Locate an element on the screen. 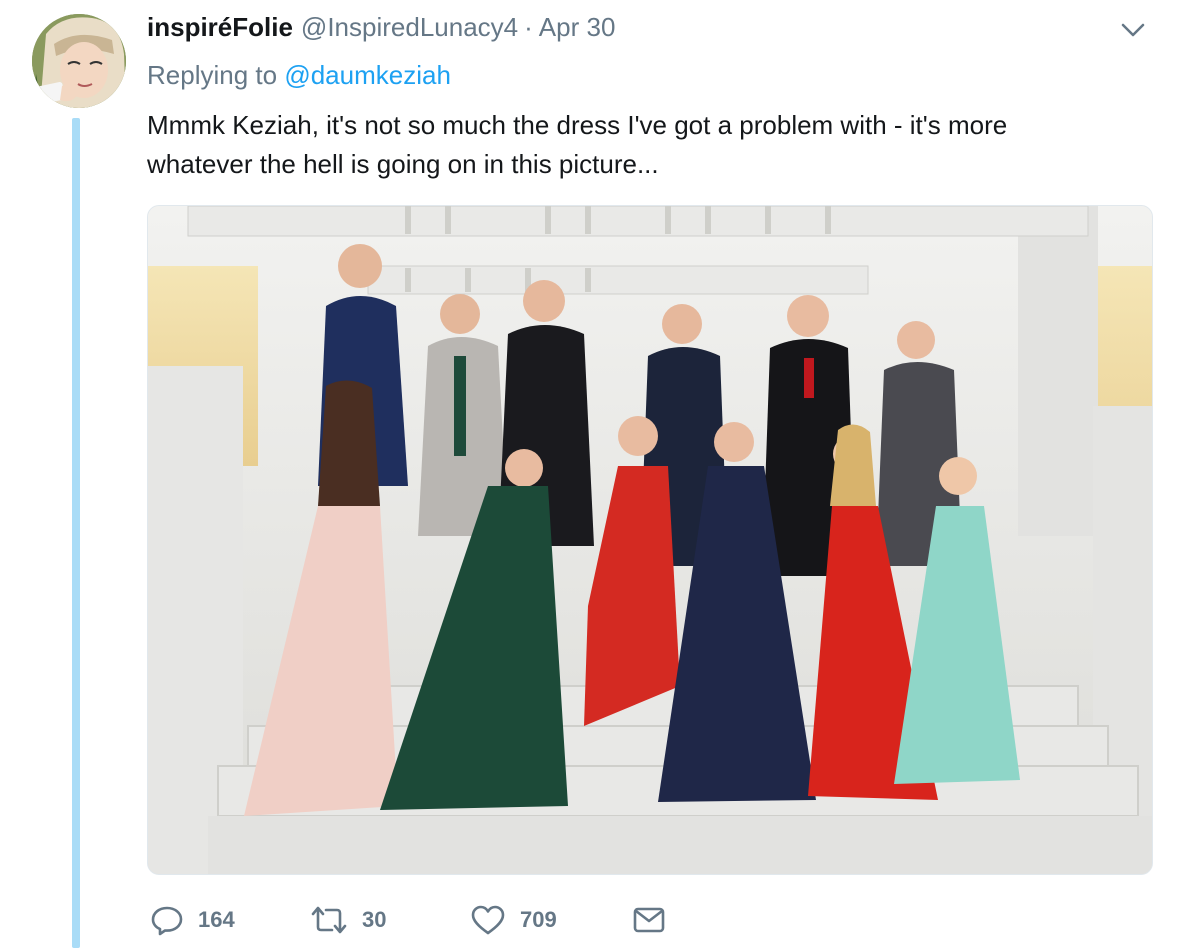 Image resolution: width=1182 pixels, height=948 pixels. reply-button: 164 is located at coordinates (192, 920).